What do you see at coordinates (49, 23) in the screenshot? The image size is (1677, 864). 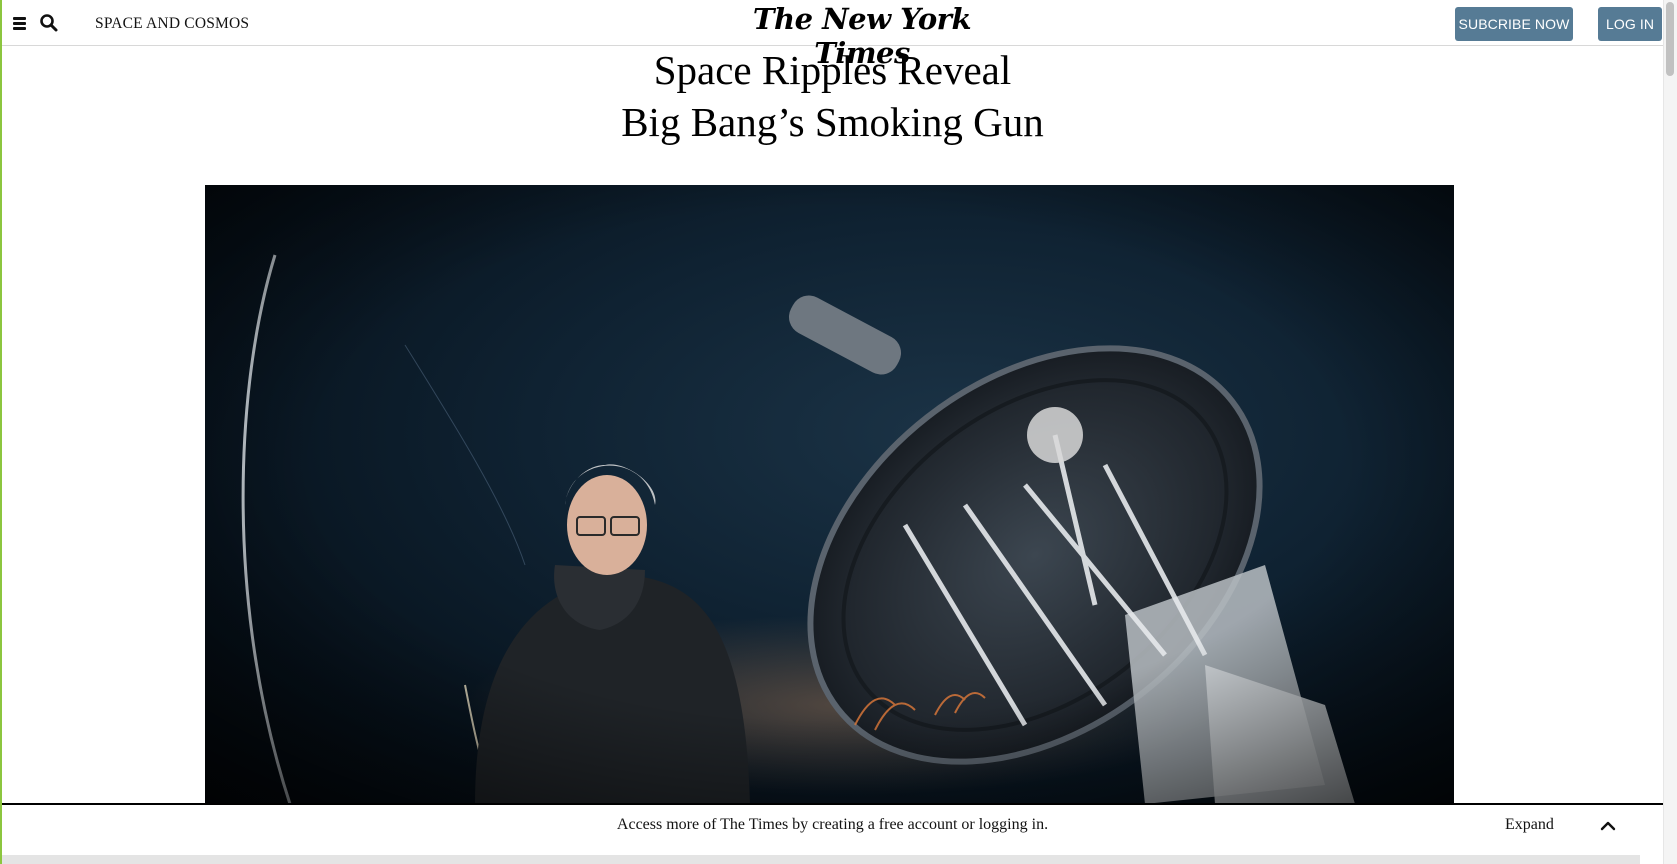 I see `search-icon` at bounding box center [49, 23].